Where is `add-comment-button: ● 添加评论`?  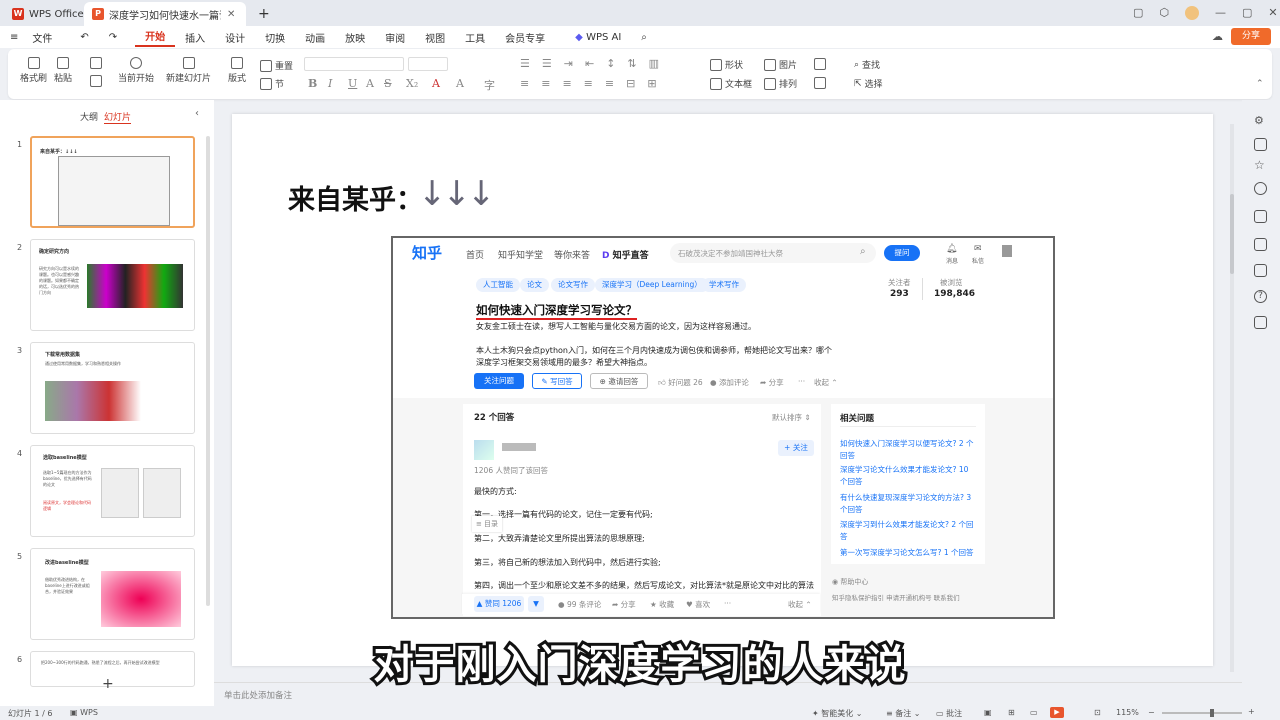 add-comment-button: ● 添加评论 is located at coordinates (729, 382).